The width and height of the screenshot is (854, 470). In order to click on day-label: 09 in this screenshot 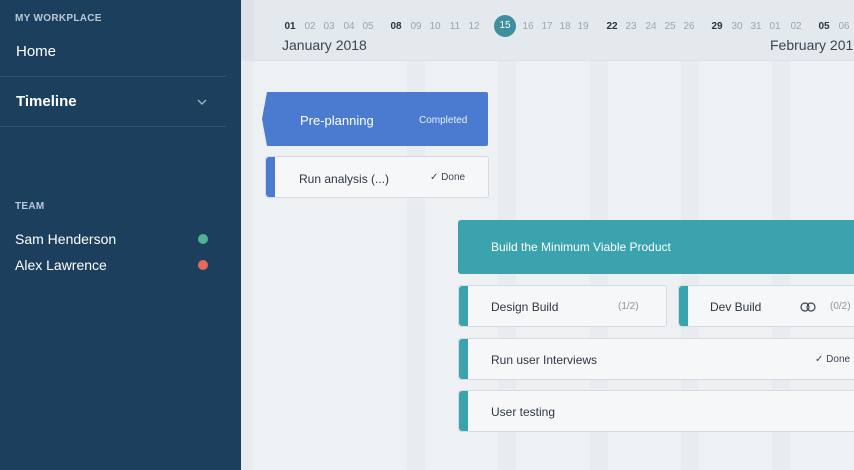, I will do `click(416, 26)`.